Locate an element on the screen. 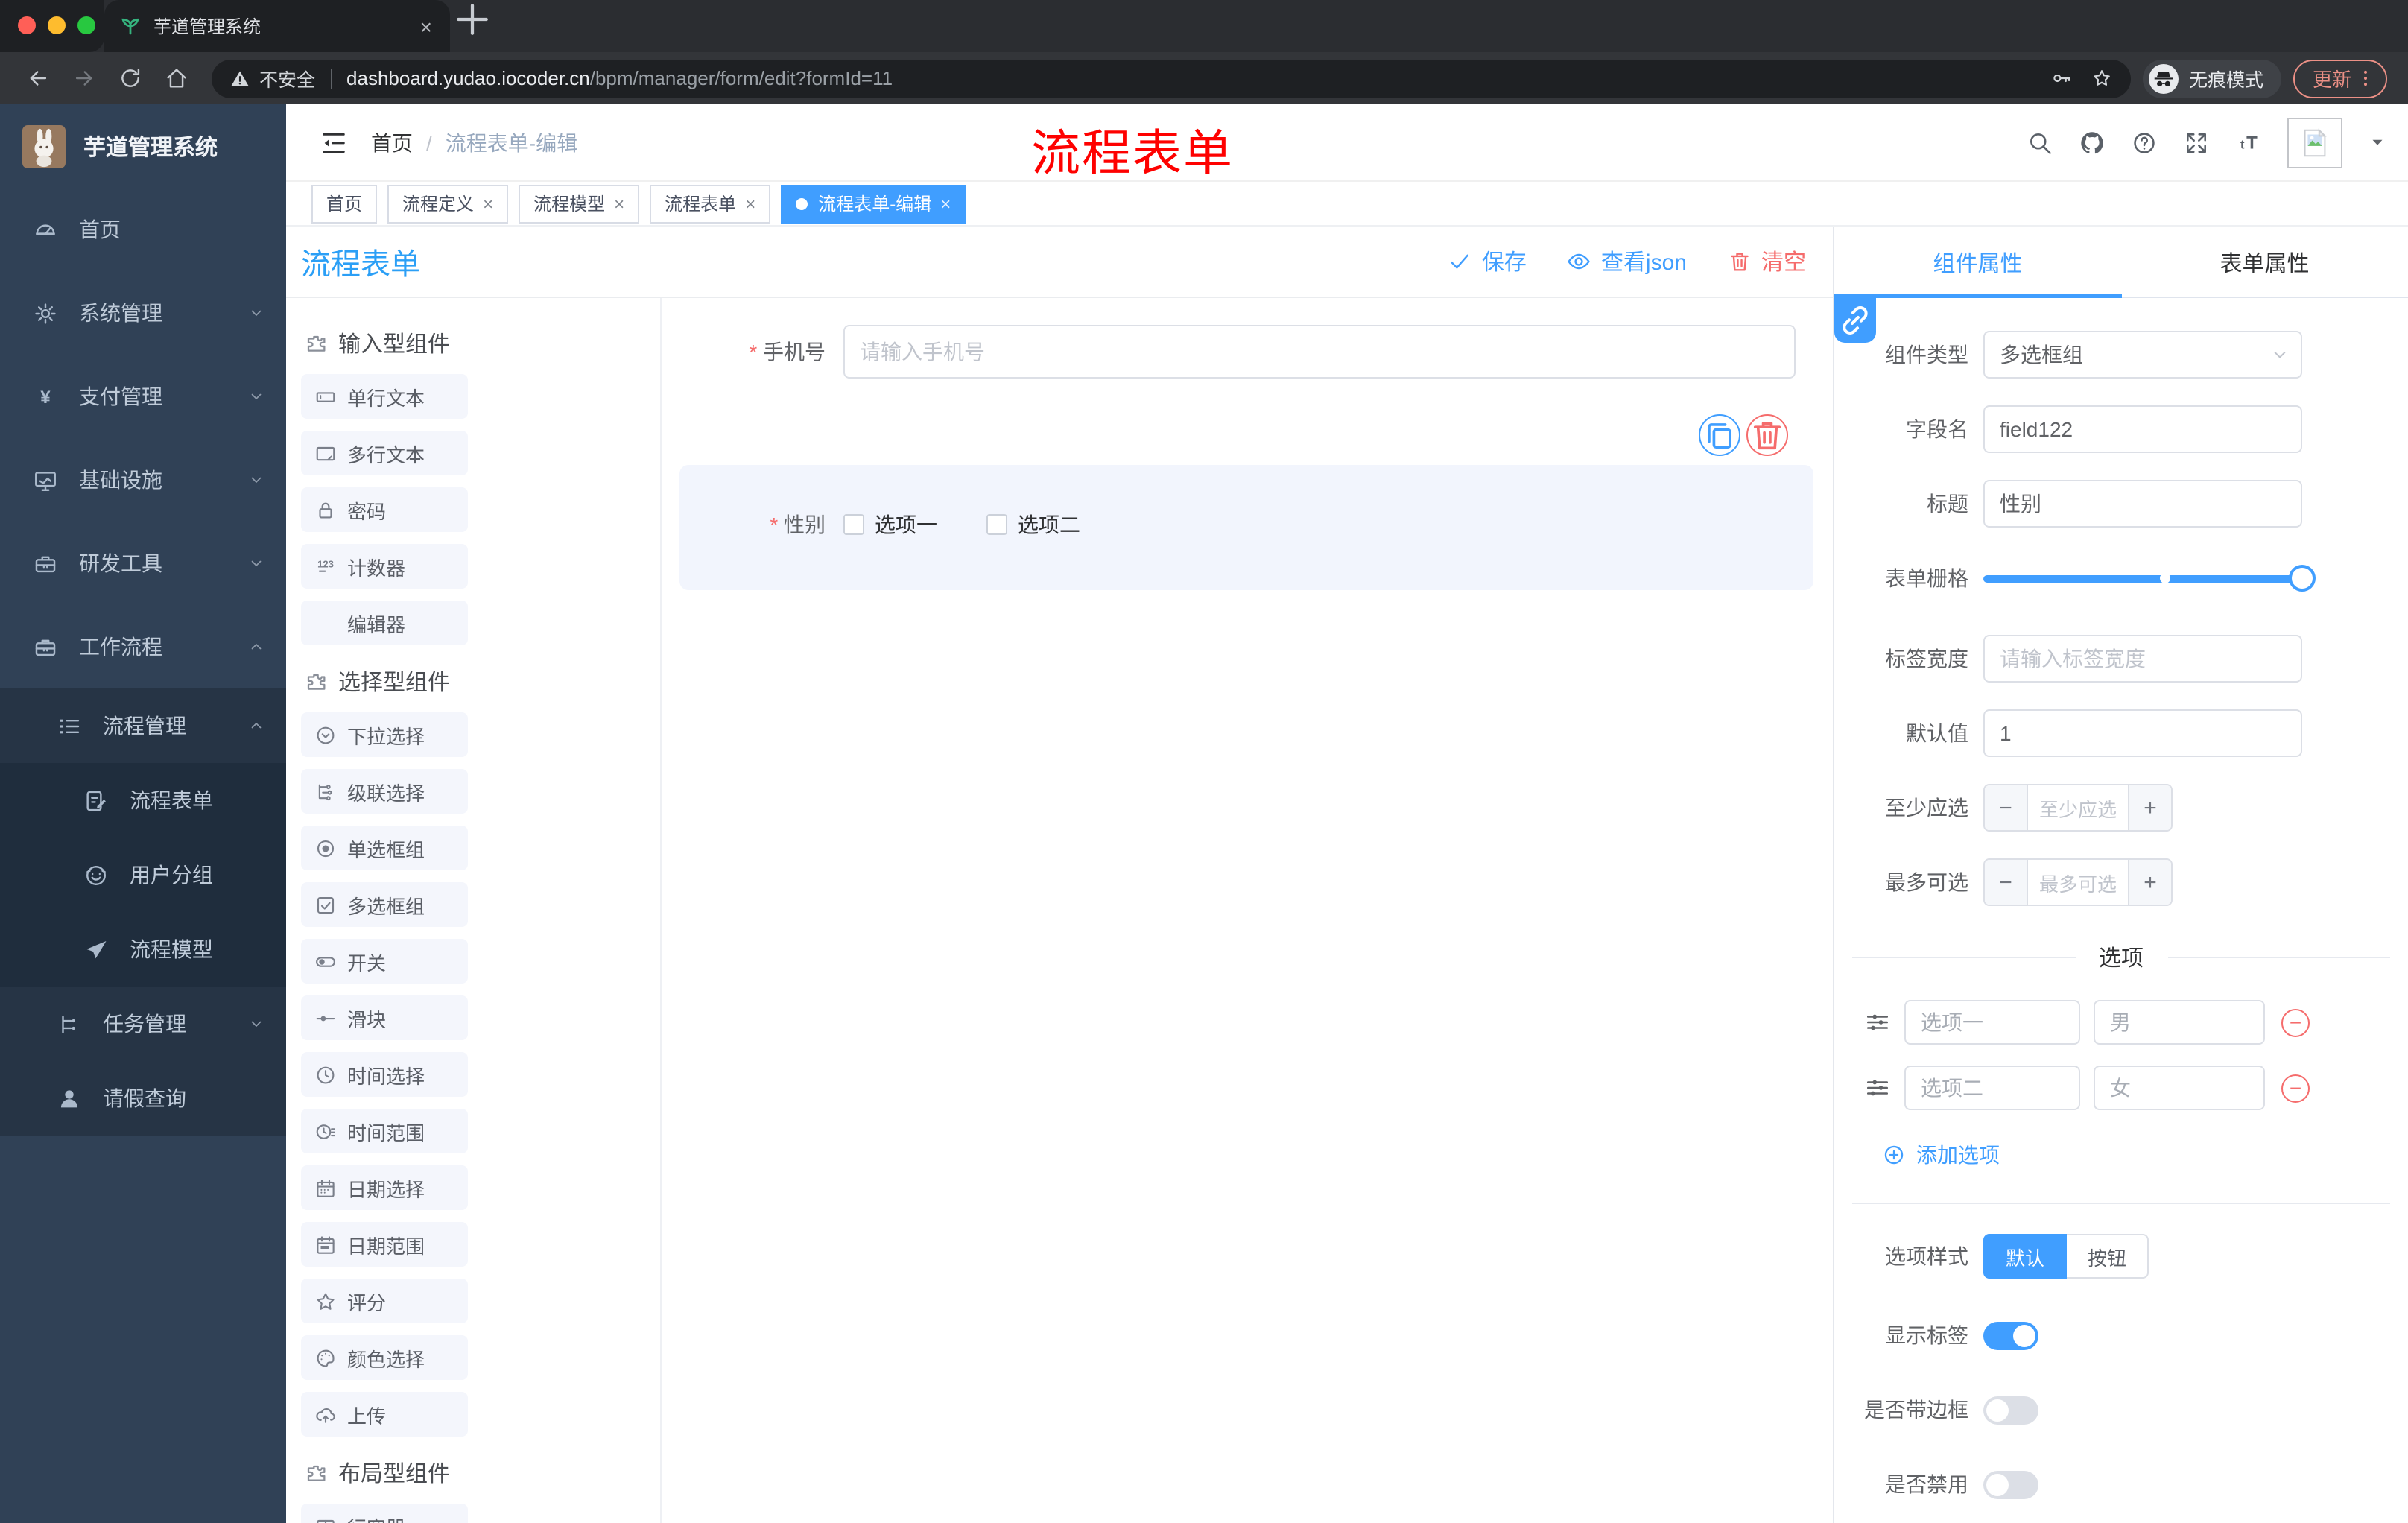 This screenshot has width=2408, height=1523. default-value-input: 1 is located at coordinates (2142, 733).